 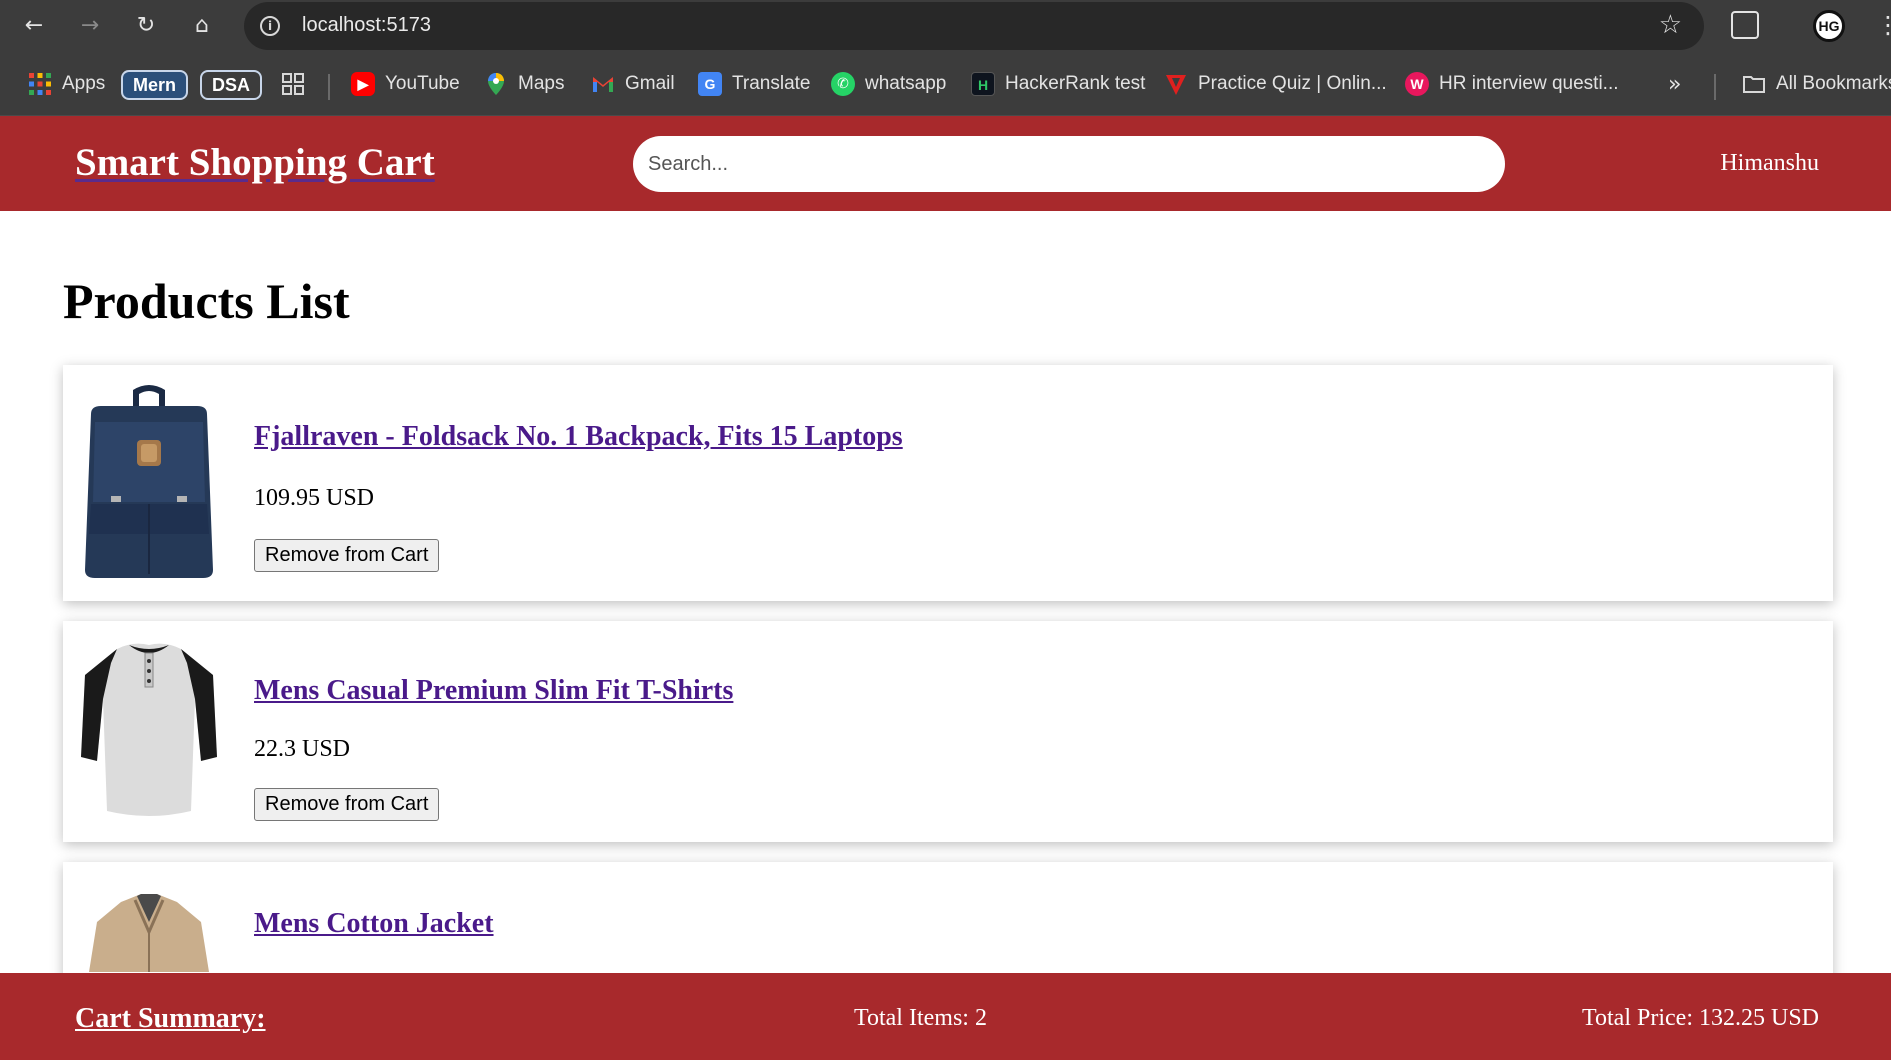 I want to click on browser-toolbar: ← → ↻ ⌂ i localhost:5173 ☆ HG ⋮, so click(x=945, y=26).